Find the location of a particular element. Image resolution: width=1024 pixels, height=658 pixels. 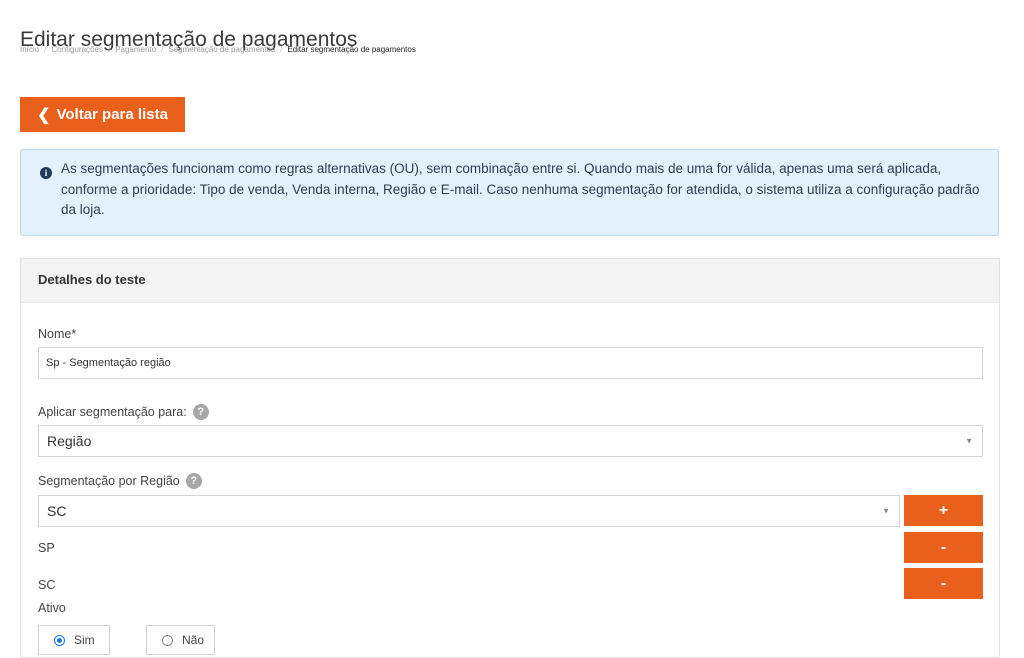

breadcrumb-current: Editar segmentação de pagamentos is located at coordinates (351, 49).